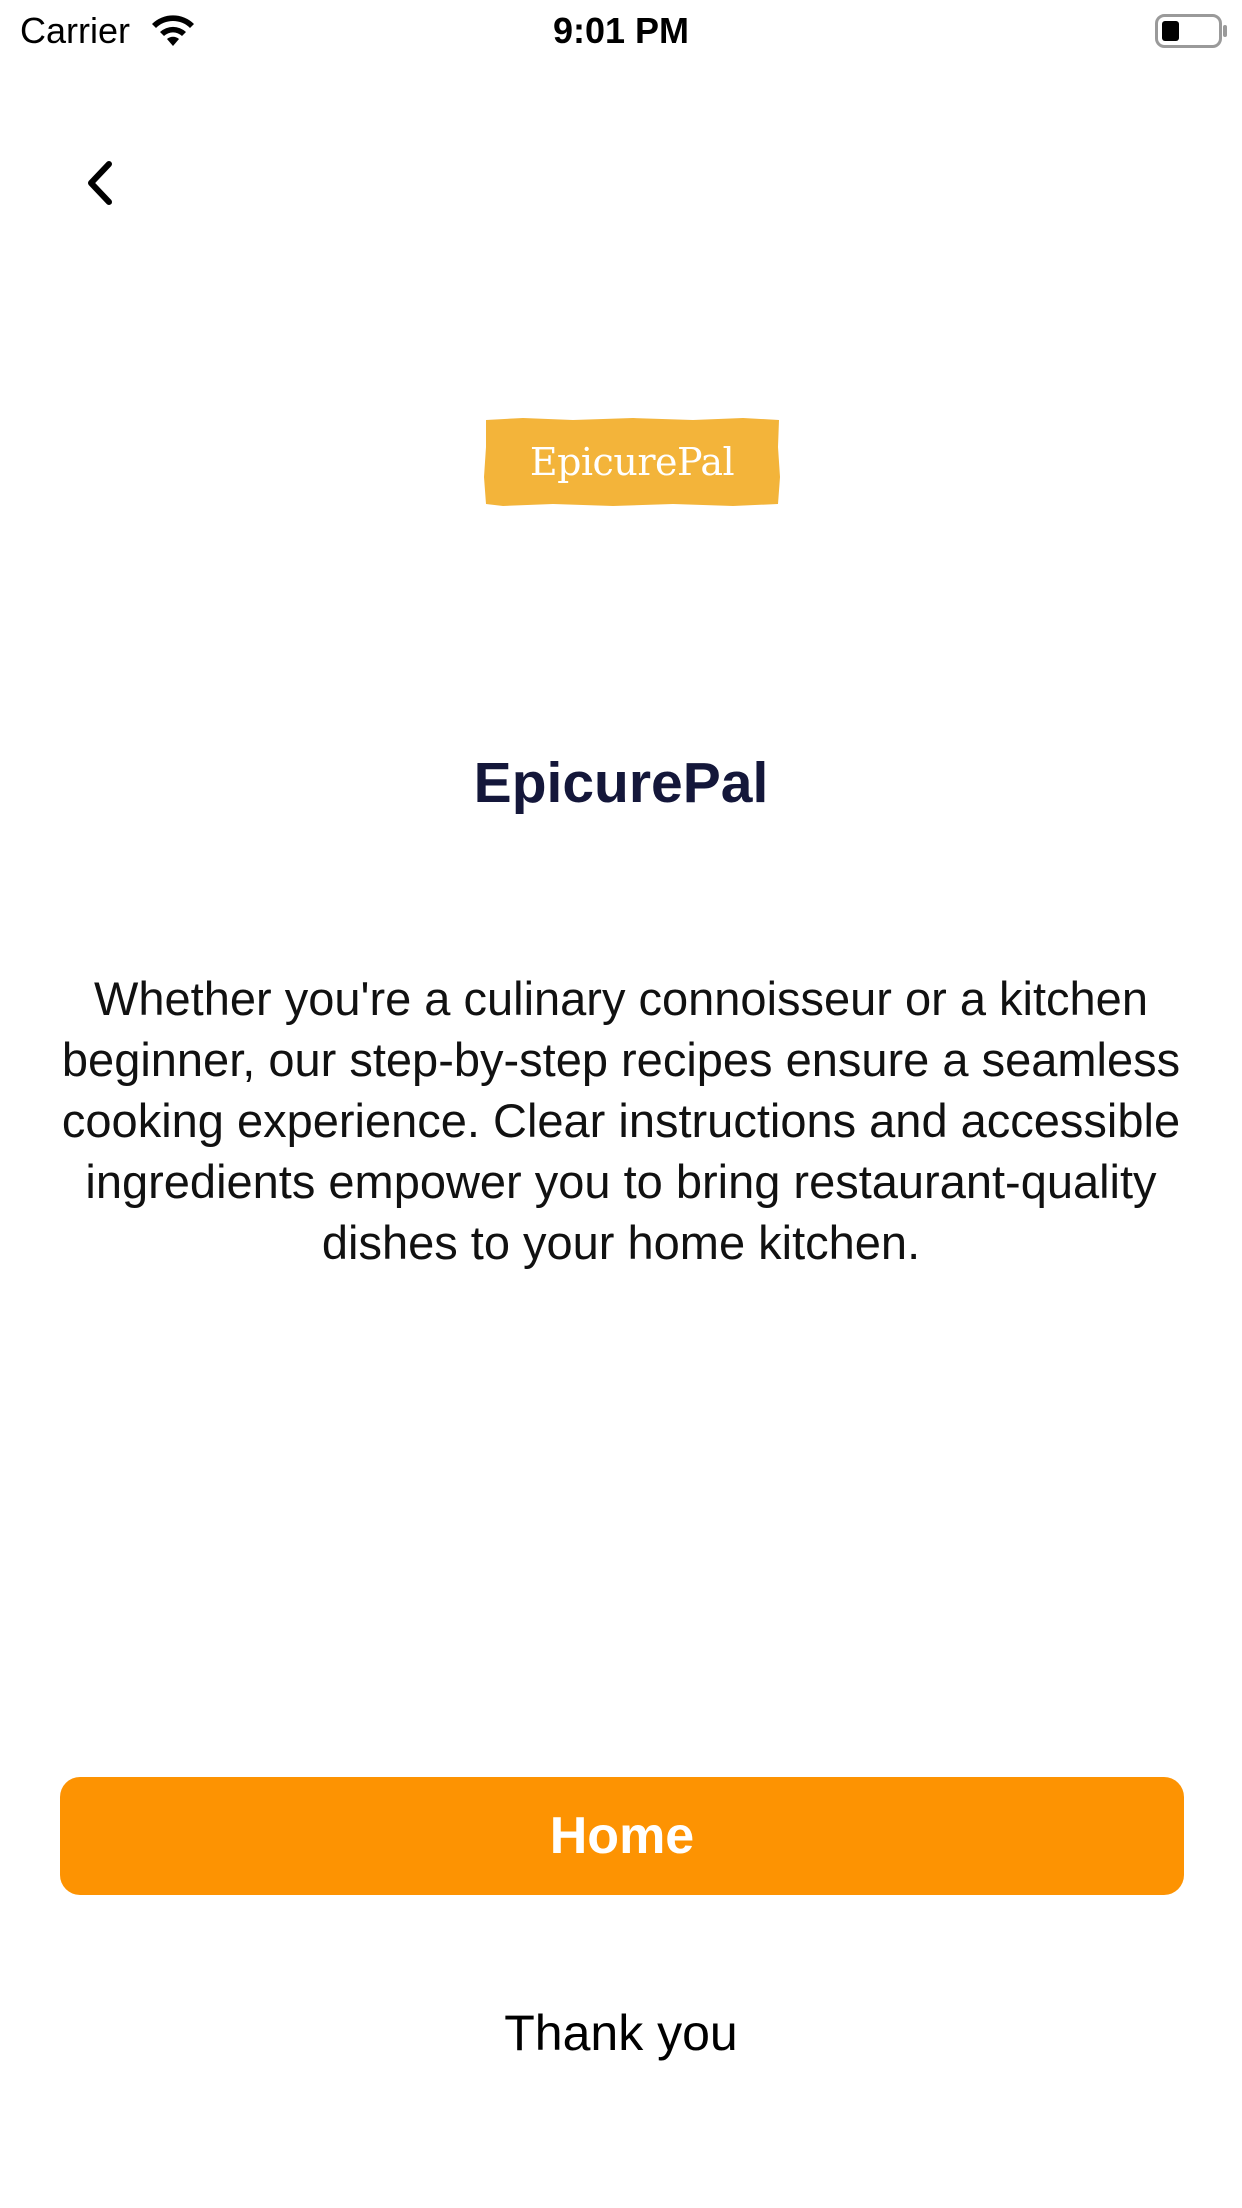  I want to click on back-button, so click(100, 183).